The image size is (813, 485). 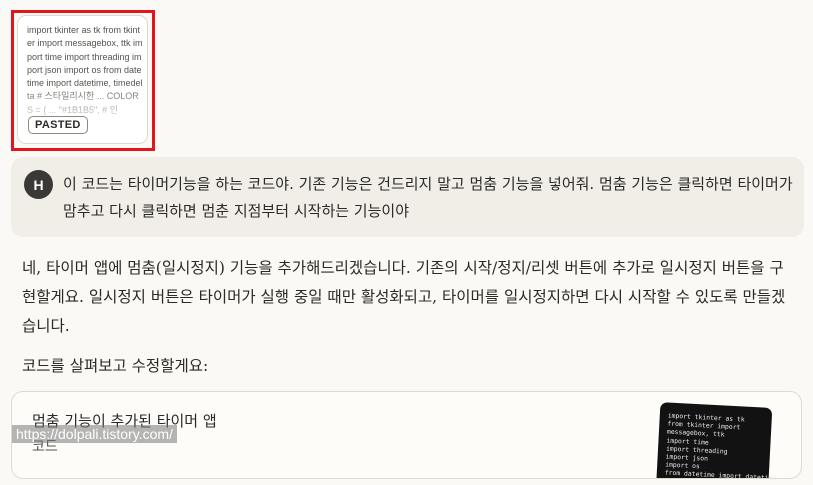 I want to click on watermark-url: https://dolpali.tistory.com/, so click(x=94, y=434).